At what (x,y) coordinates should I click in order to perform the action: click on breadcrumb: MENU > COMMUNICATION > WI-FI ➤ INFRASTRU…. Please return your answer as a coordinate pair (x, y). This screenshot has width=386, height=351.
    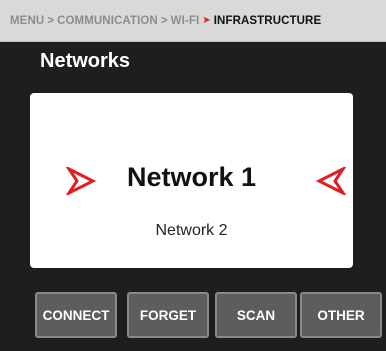
    Looking at the image, I should click on (193, 21).